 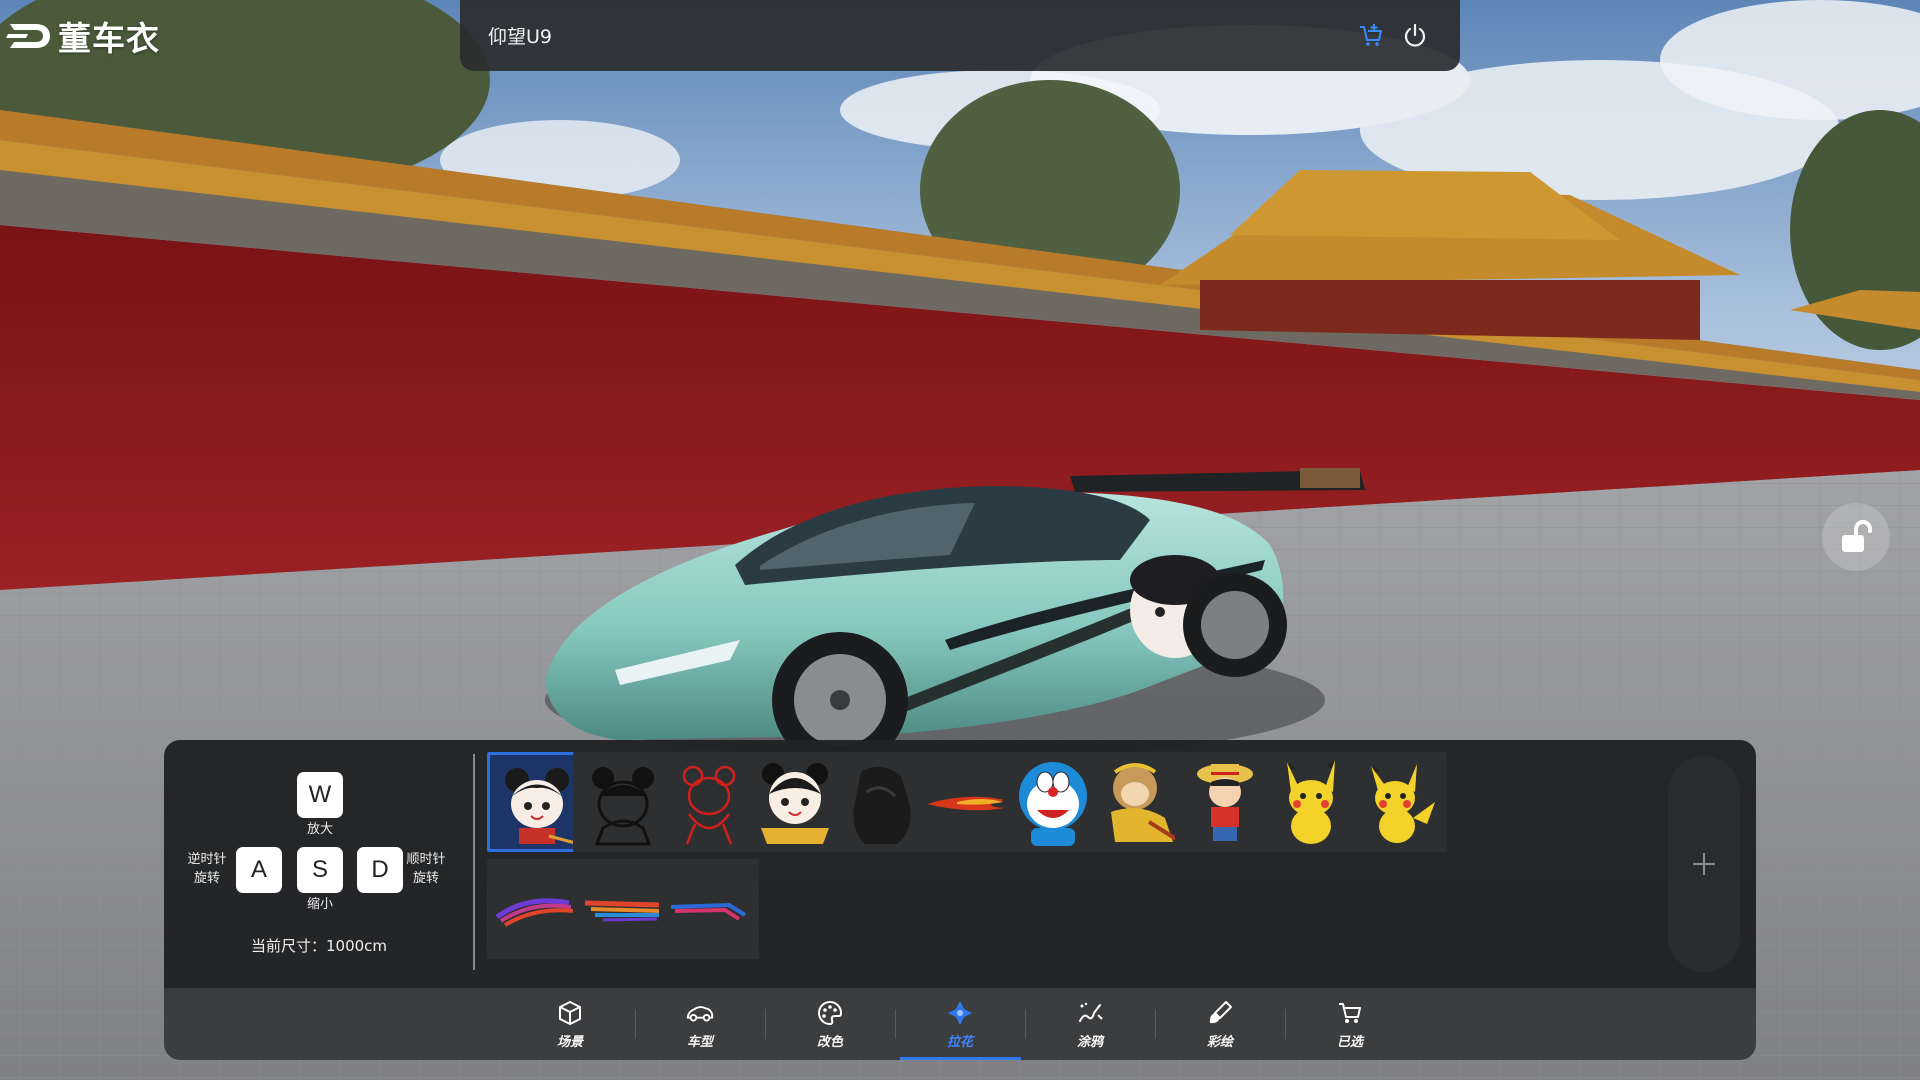 What do you see at coordinates (29, 36) in the screenshot?
I see `brand-logo-mark-icon` at bounding box center [29, 36].